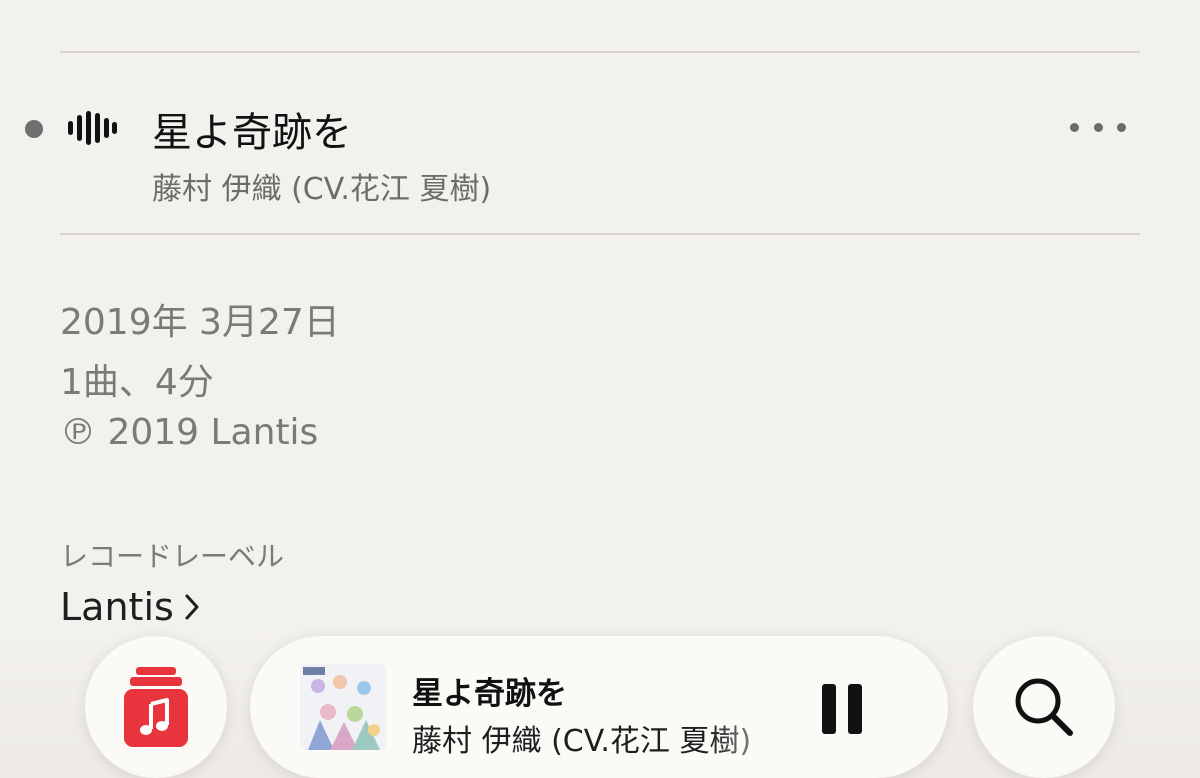  Describe the element at coordinates (137, 382) in the screenshot. I see `track-summary: 1曲、4分` at that location.